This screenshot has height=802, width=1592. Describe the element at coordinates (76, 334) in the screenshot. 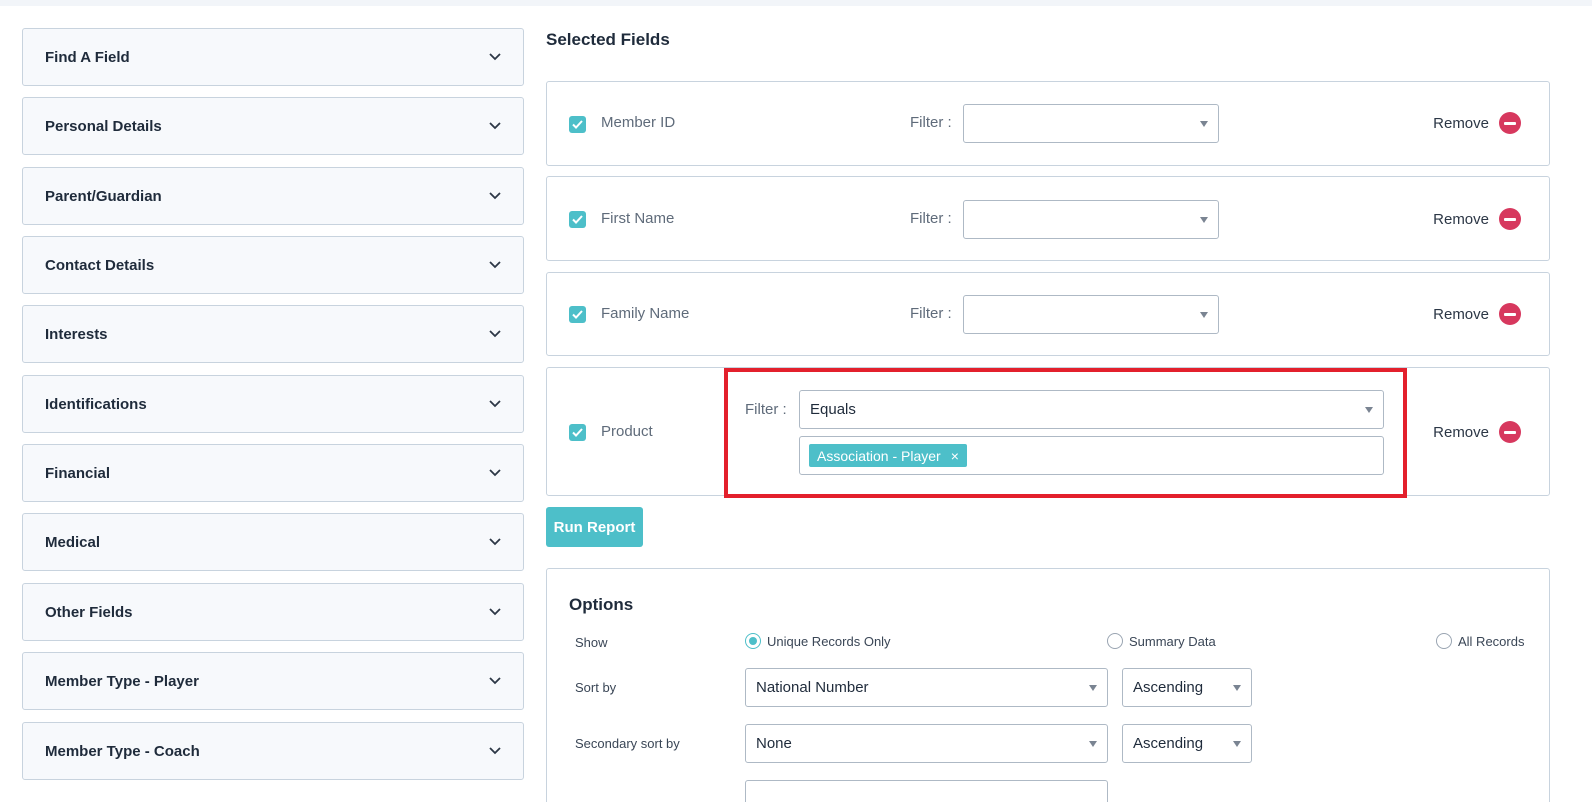

I see `accordion-label: Interests` at that location.